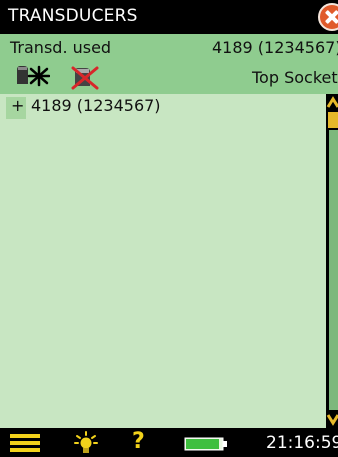 This screenshot has width=338, height=457. Describe the element at coordinates (169, 442) in the screenshot. I see `status-bar: ? 21:16:59` at that location.